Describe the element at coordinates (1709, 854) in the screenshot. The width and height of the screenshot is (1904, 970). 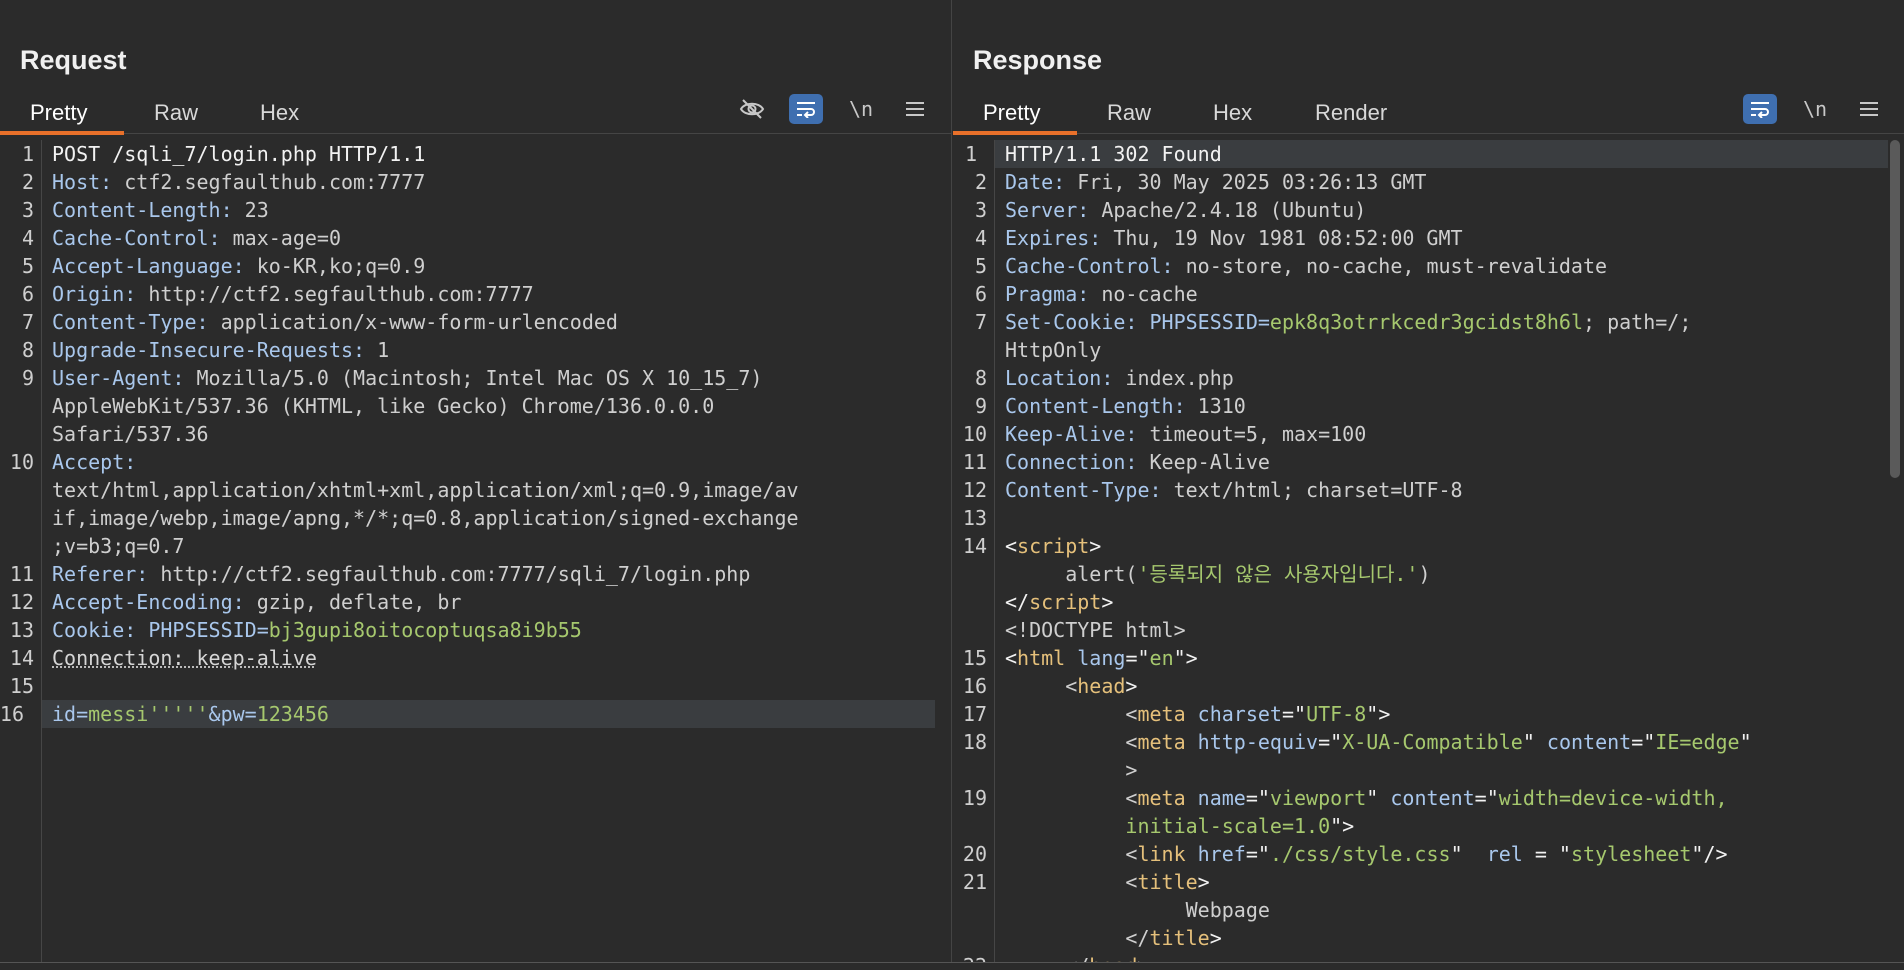
I see `code-token: "/>` at that location.